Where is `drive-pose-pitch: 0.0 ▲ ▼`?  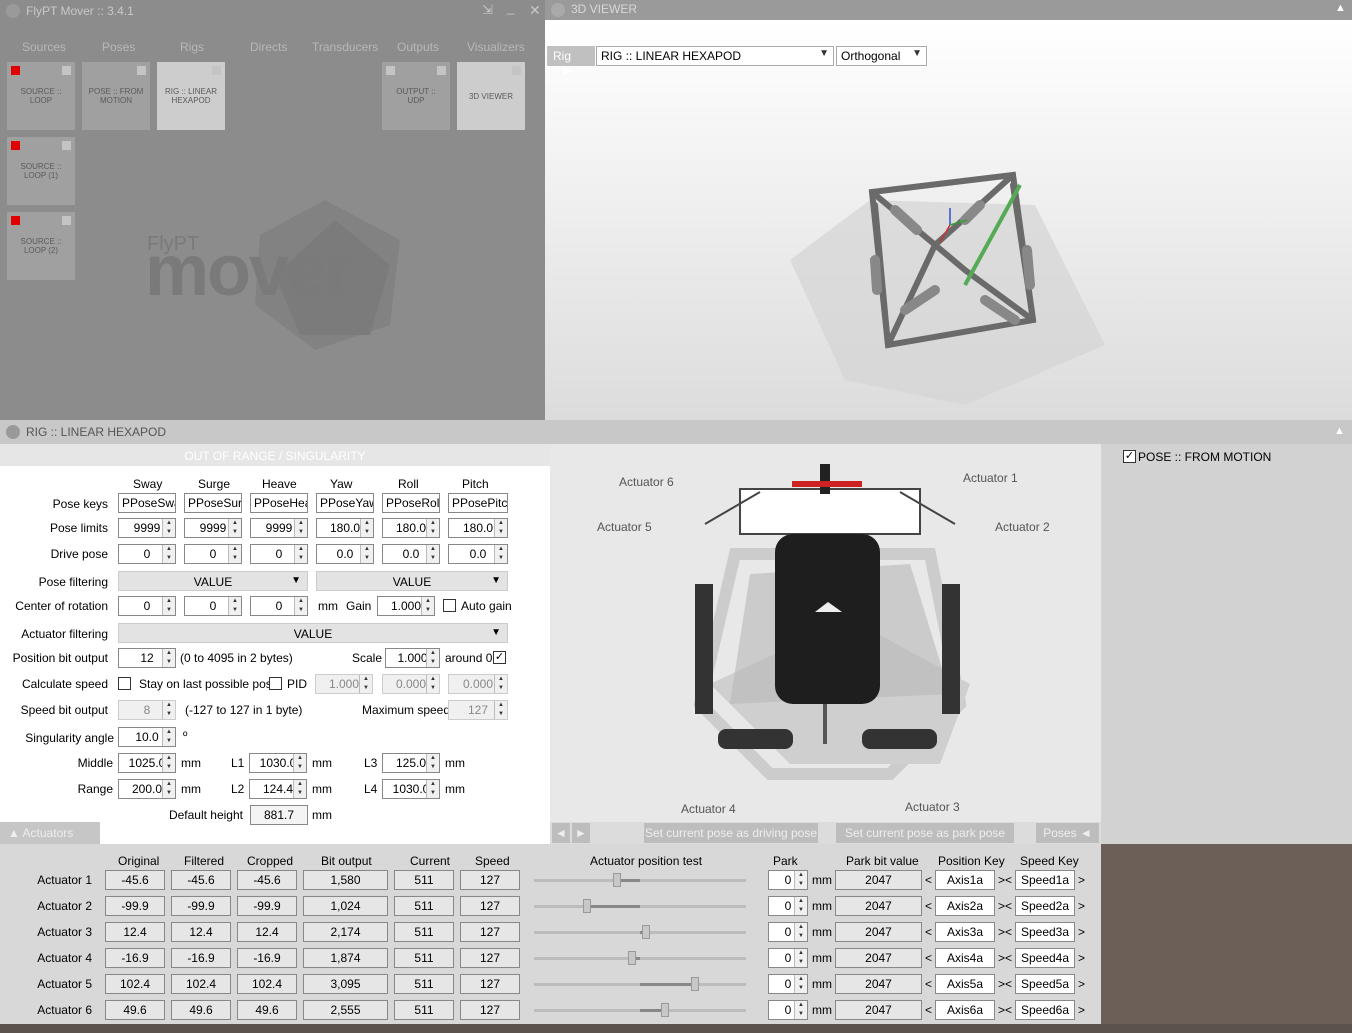 drive-pose-pitch: 0.0 ▲ ▼ is located at coordinates (478, 554).